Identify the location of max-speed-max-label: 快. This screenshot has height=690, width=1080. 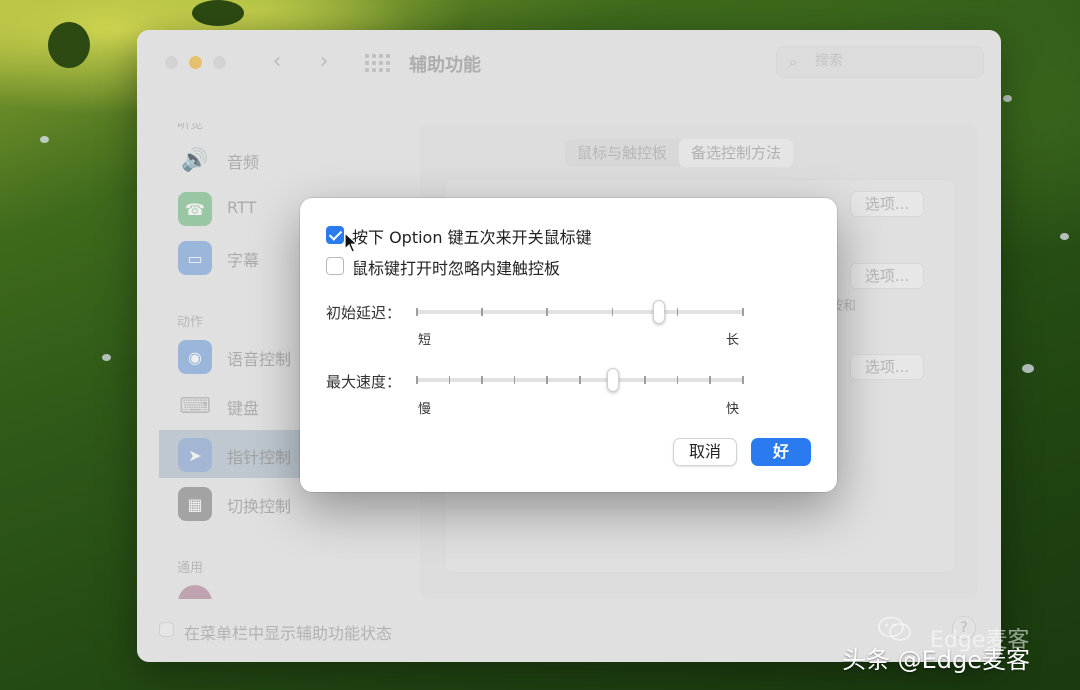
(733, 409).